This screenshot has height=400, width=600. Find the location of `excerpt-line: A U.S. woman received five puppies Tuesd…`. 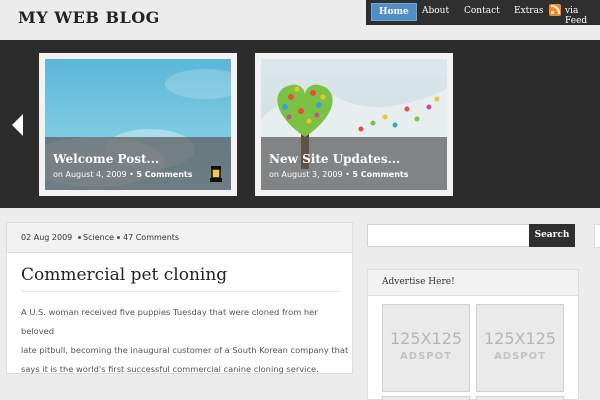

excerpt-line: A U.S. woman received five puppies Tuesd… is located at coordinates (169, 321).